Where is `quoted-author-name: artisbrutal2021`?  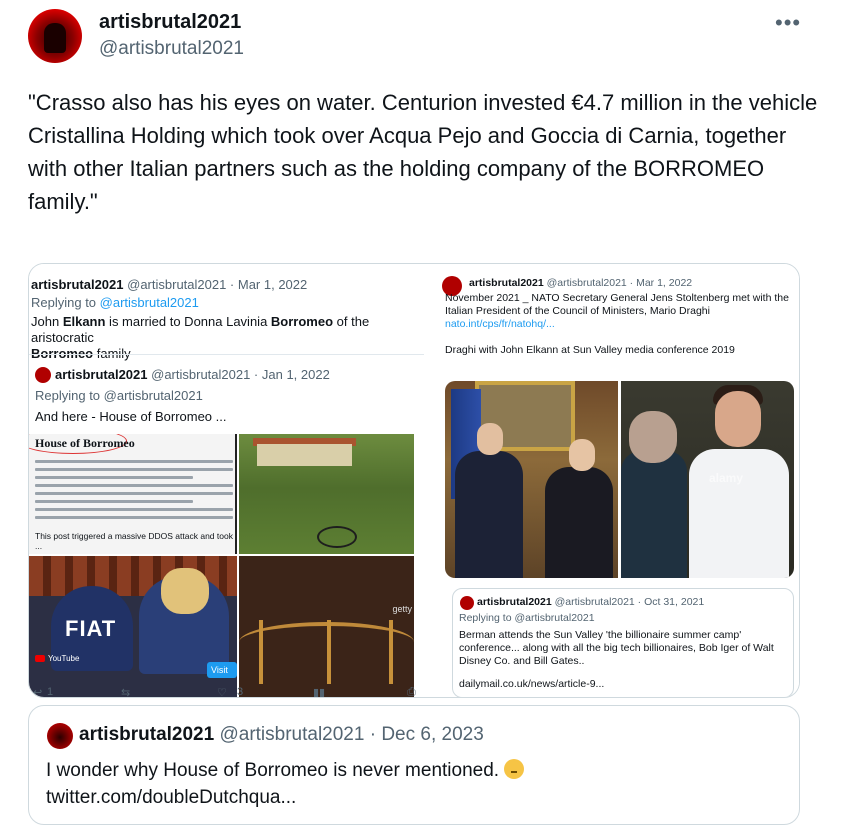
quoted-author-name: artisbrutal2021 is located at coordinates (147, 734).